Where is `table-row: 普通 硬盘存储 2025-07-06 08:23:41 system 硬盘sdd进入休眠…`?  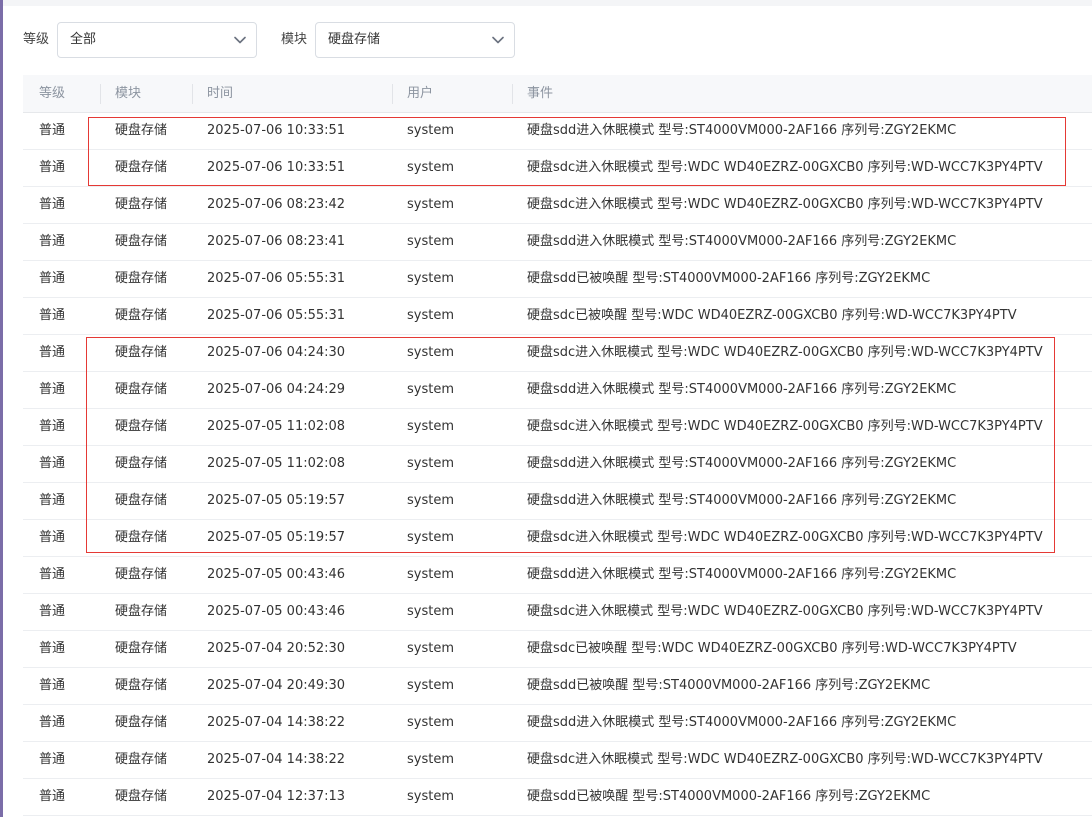
table-row: 普通 硬盘存储 2025-07-06 08:23:41 system 硬盘sdd进入休眠… is located at coordinates (557, 242).